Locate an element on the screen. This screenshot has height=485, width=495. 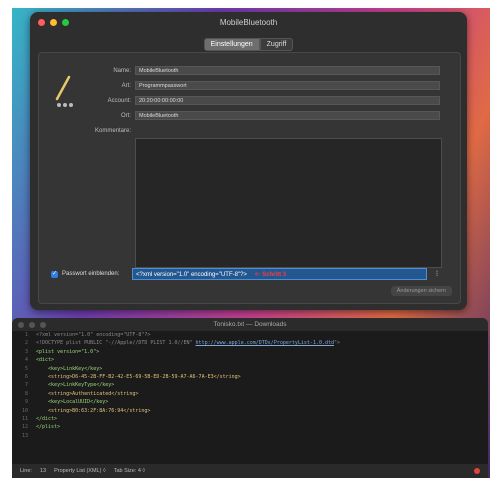
account-field: 20:20:00:00:00:00 is located at coordinates (287, 100).